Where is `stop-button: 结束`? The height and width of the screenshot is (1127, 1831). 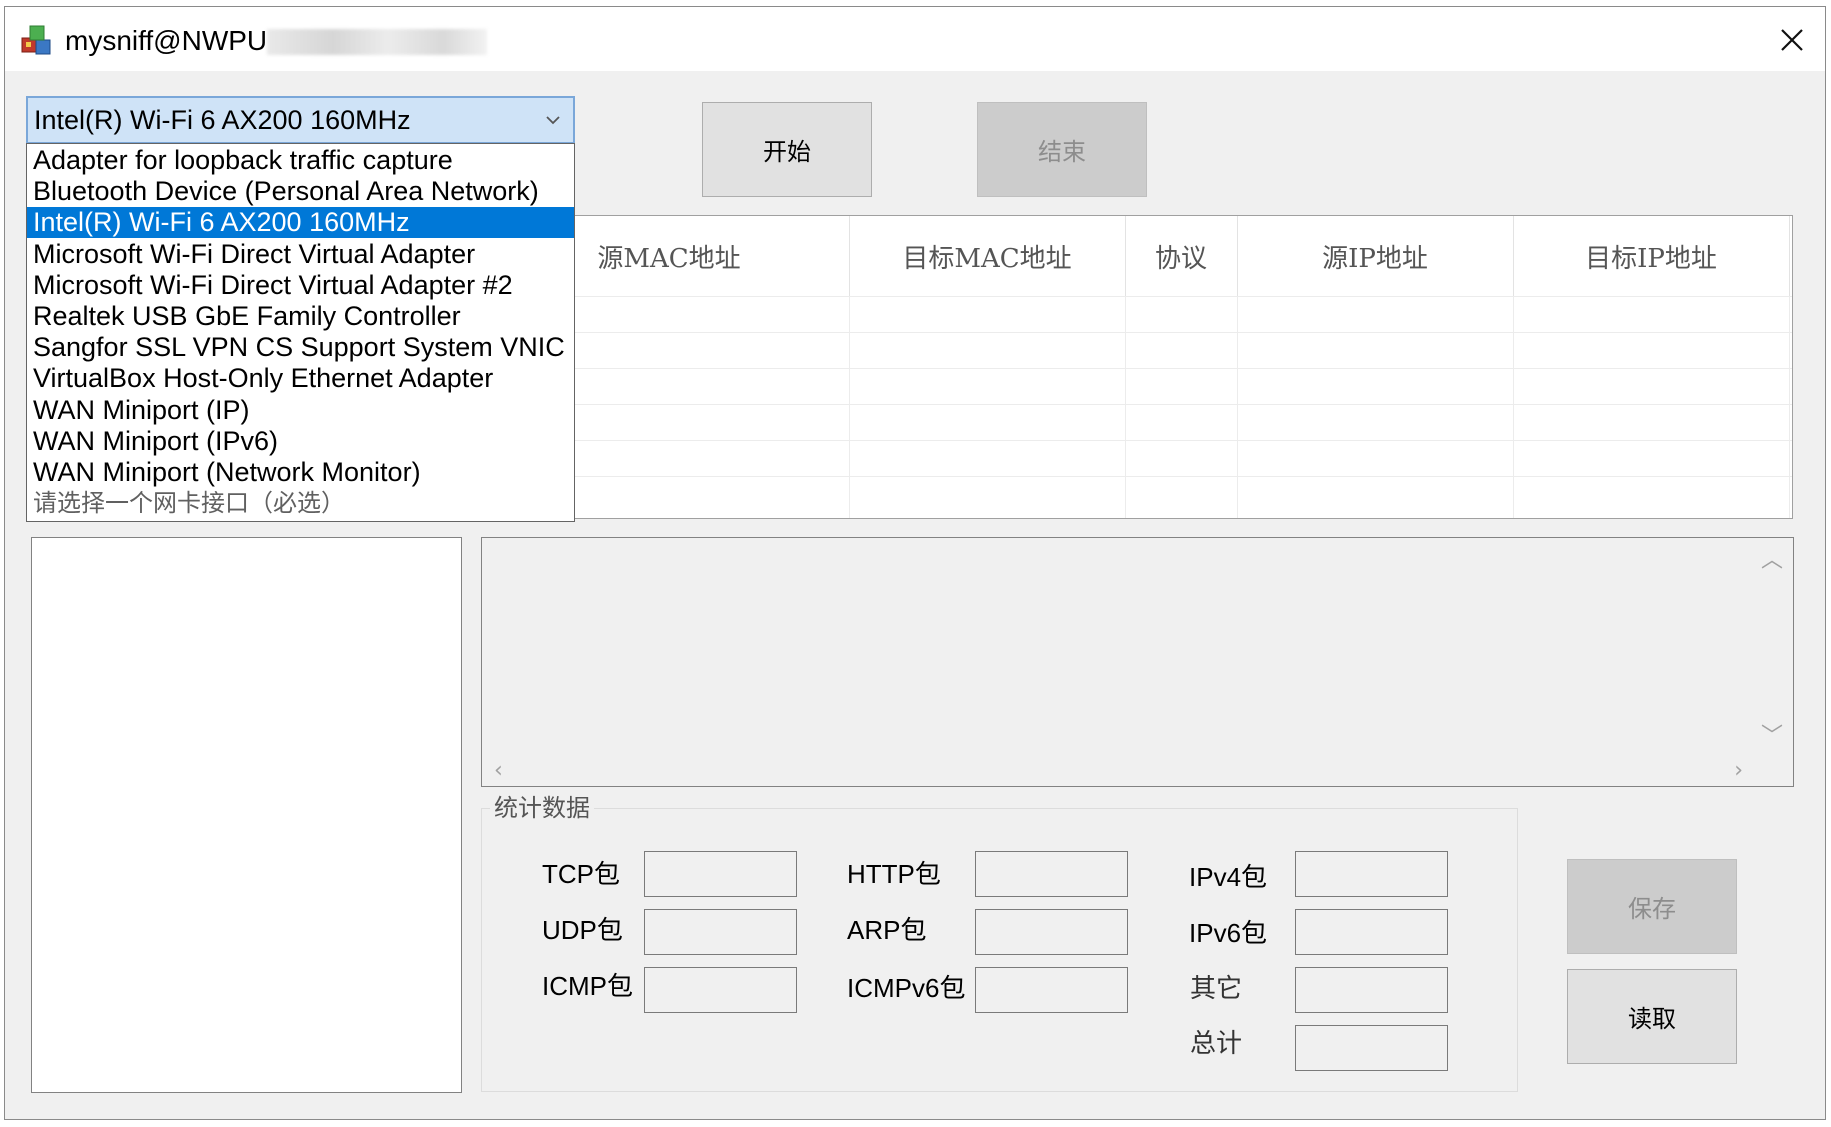 stop-button: 结束 is located at coordinates (1062, 149).